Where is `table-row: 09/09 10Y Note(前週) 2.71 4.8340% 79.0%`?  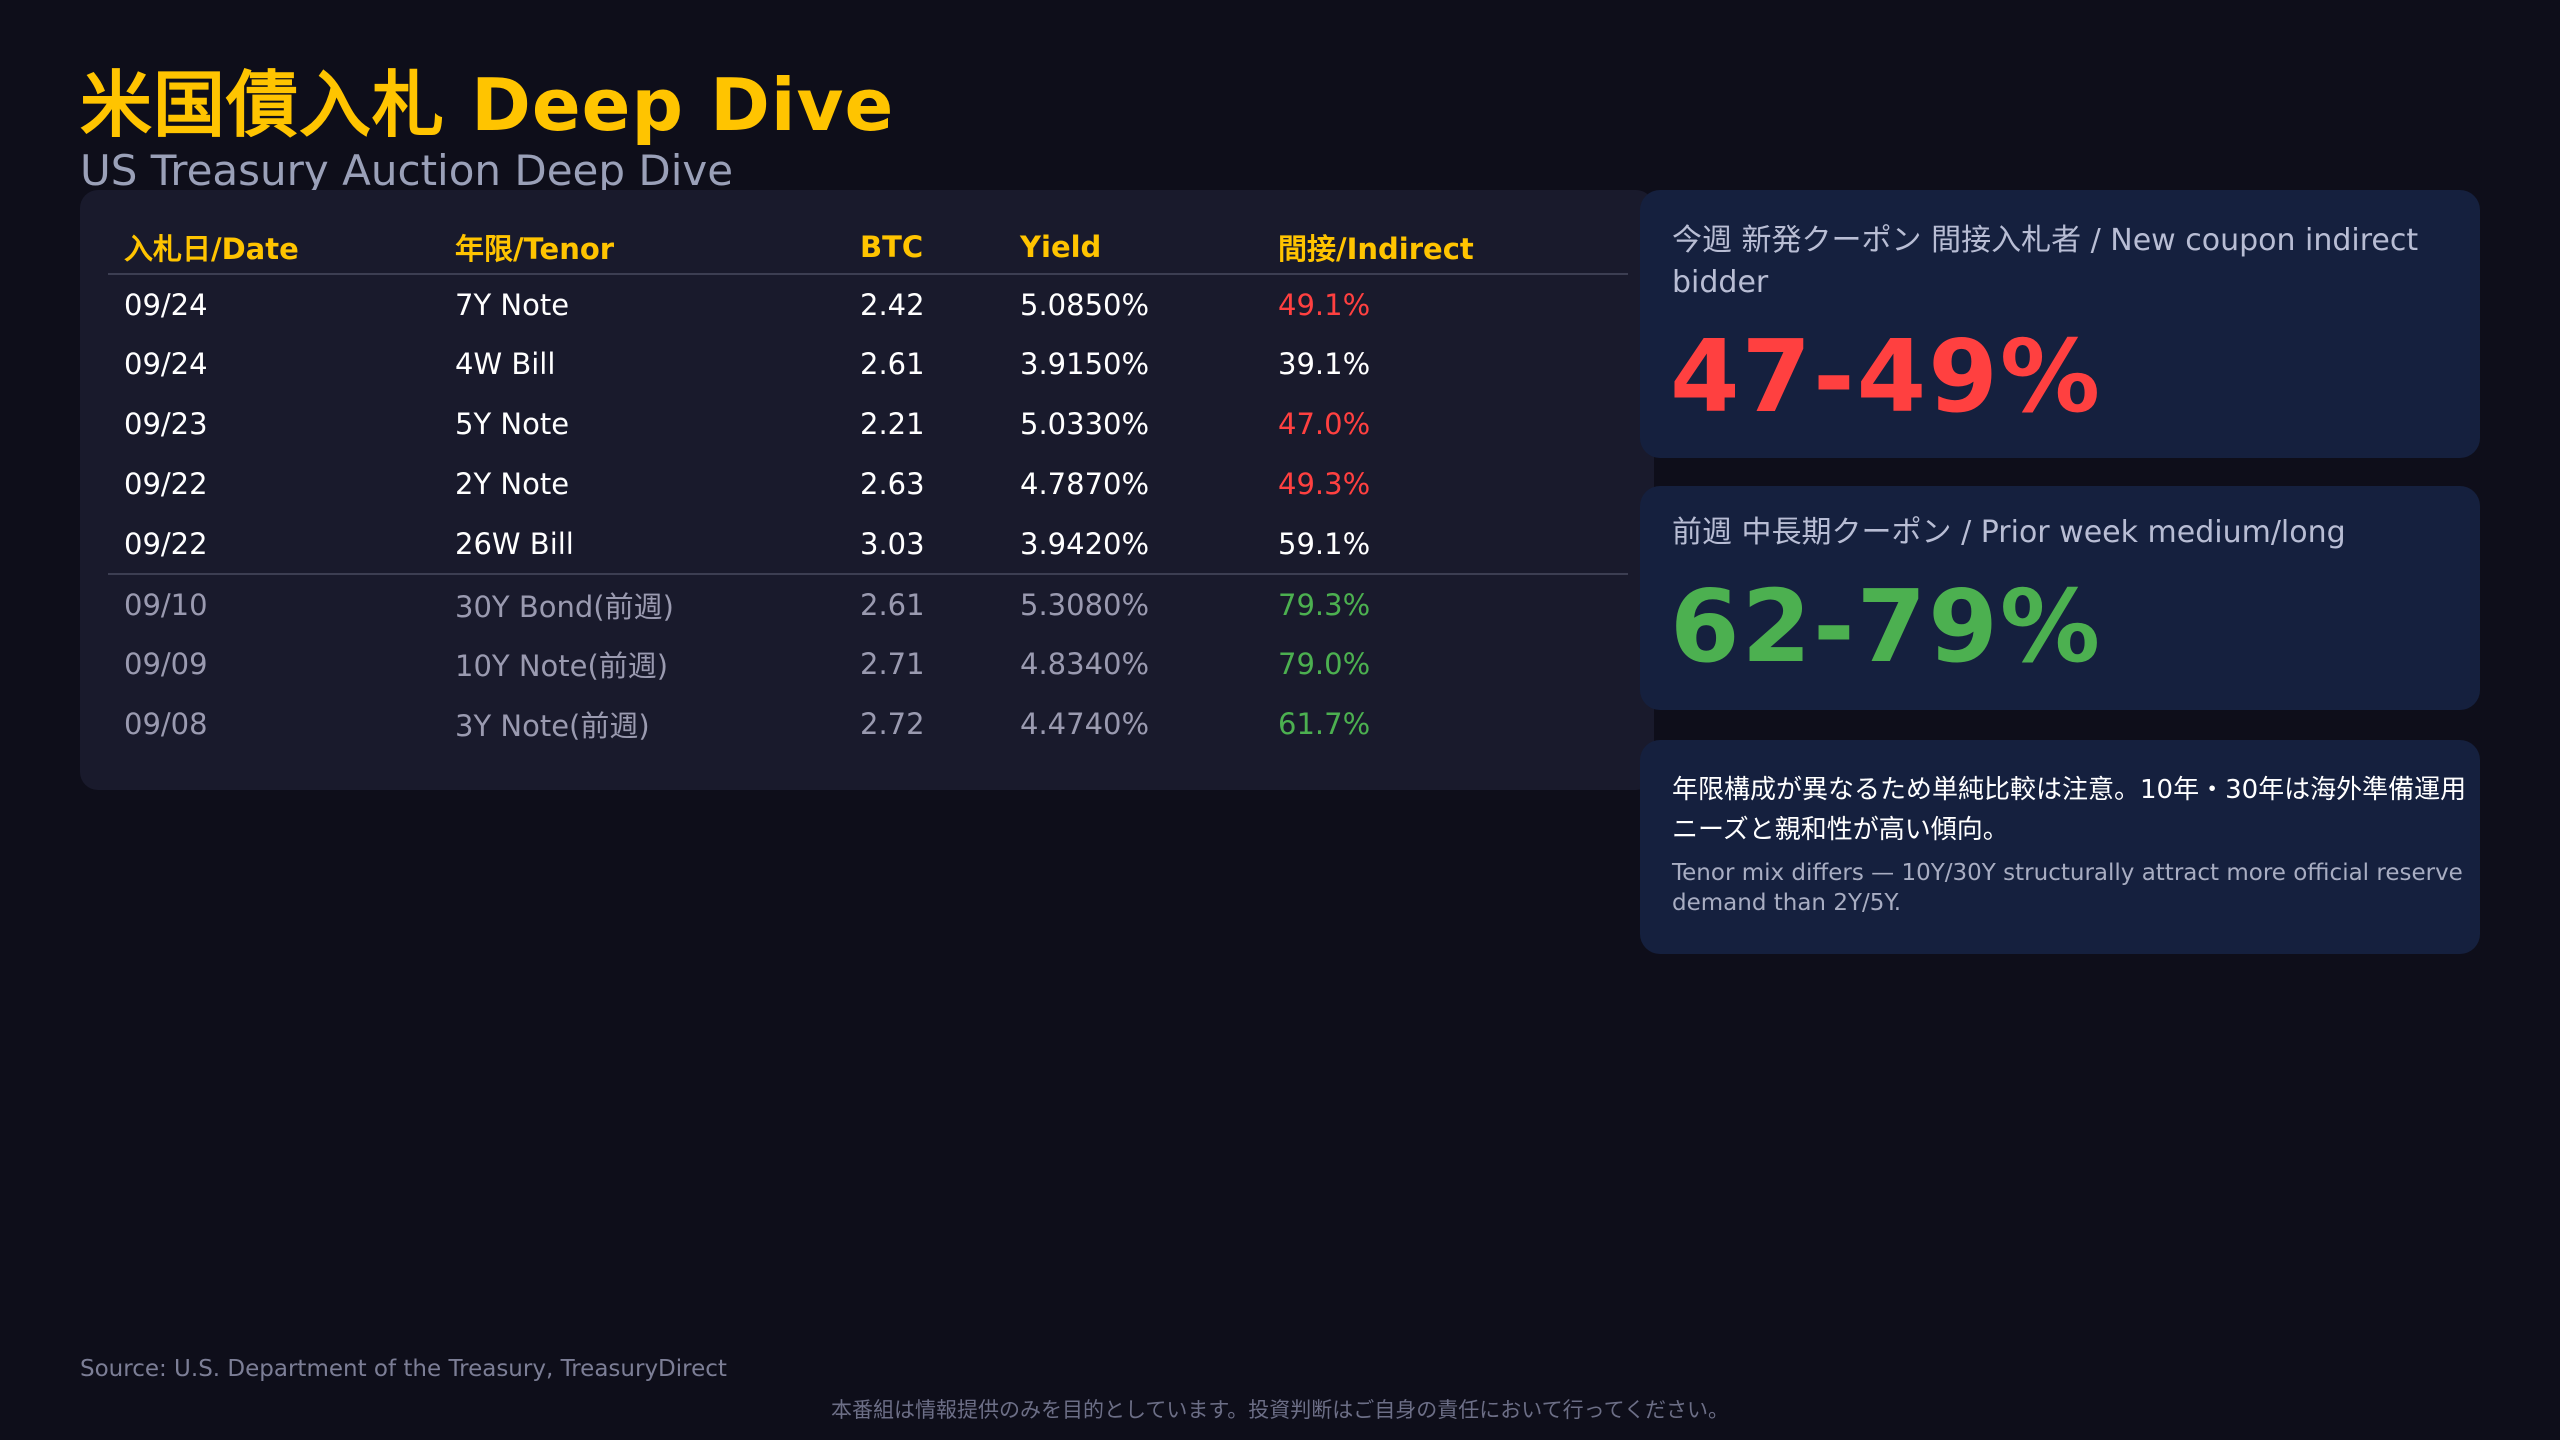 table-row: 09/09 10Y Note(前週) 2.71 4.8340% 79.0% is located at coordinates (868, 664).